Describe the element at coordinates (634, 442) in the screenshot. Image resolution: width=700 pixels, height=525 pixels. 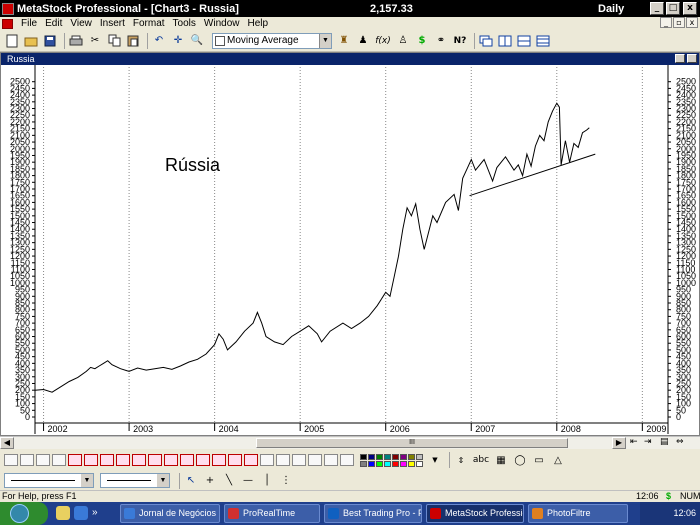
I see `zoom-out-icon: ⇤` at that location.